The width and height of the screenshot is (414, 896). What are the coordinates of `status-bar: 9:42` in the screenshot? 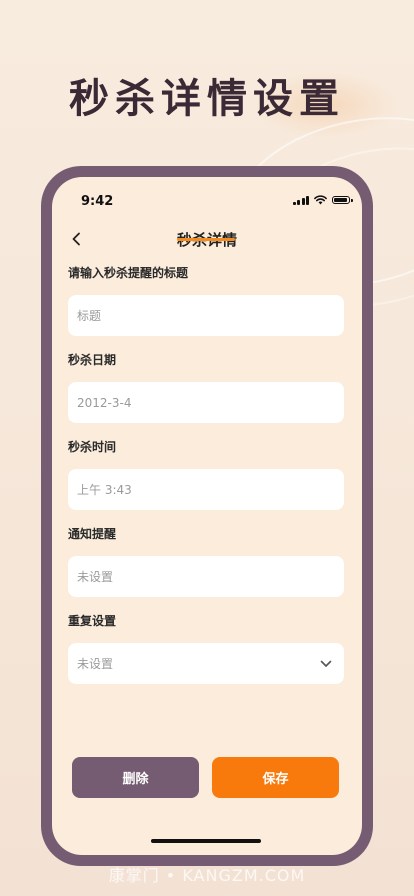 It's located at (207, 199).